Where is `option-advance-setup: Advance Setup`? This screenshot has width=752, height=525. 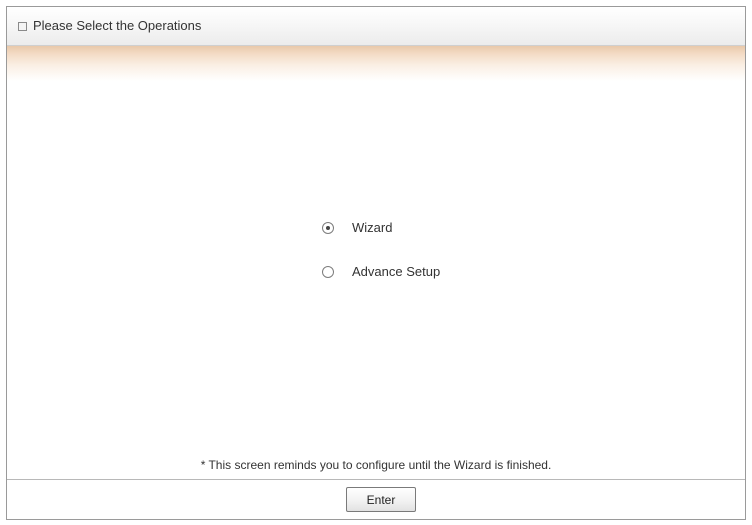 option-advance-setup: Advance Setup is located at coordinates (420, 273).